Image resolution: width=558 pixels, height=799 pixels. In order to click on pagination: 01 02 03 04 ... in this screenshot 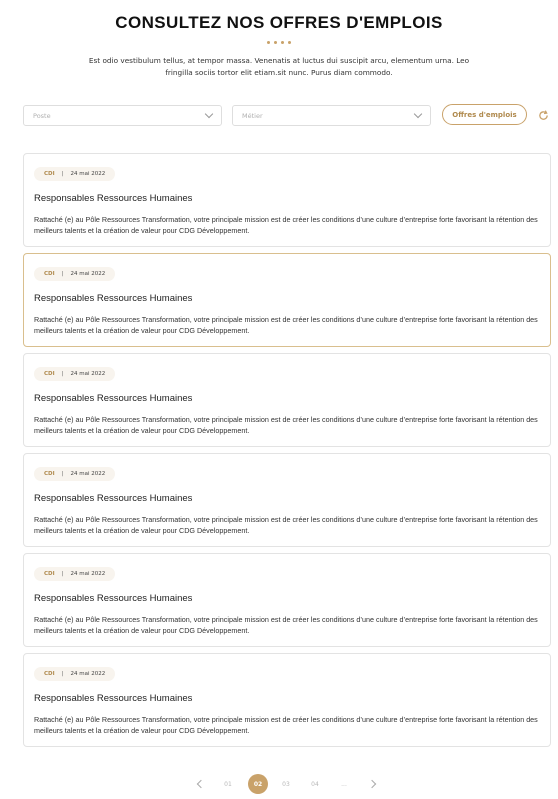, I will do `click(279, 784)`.